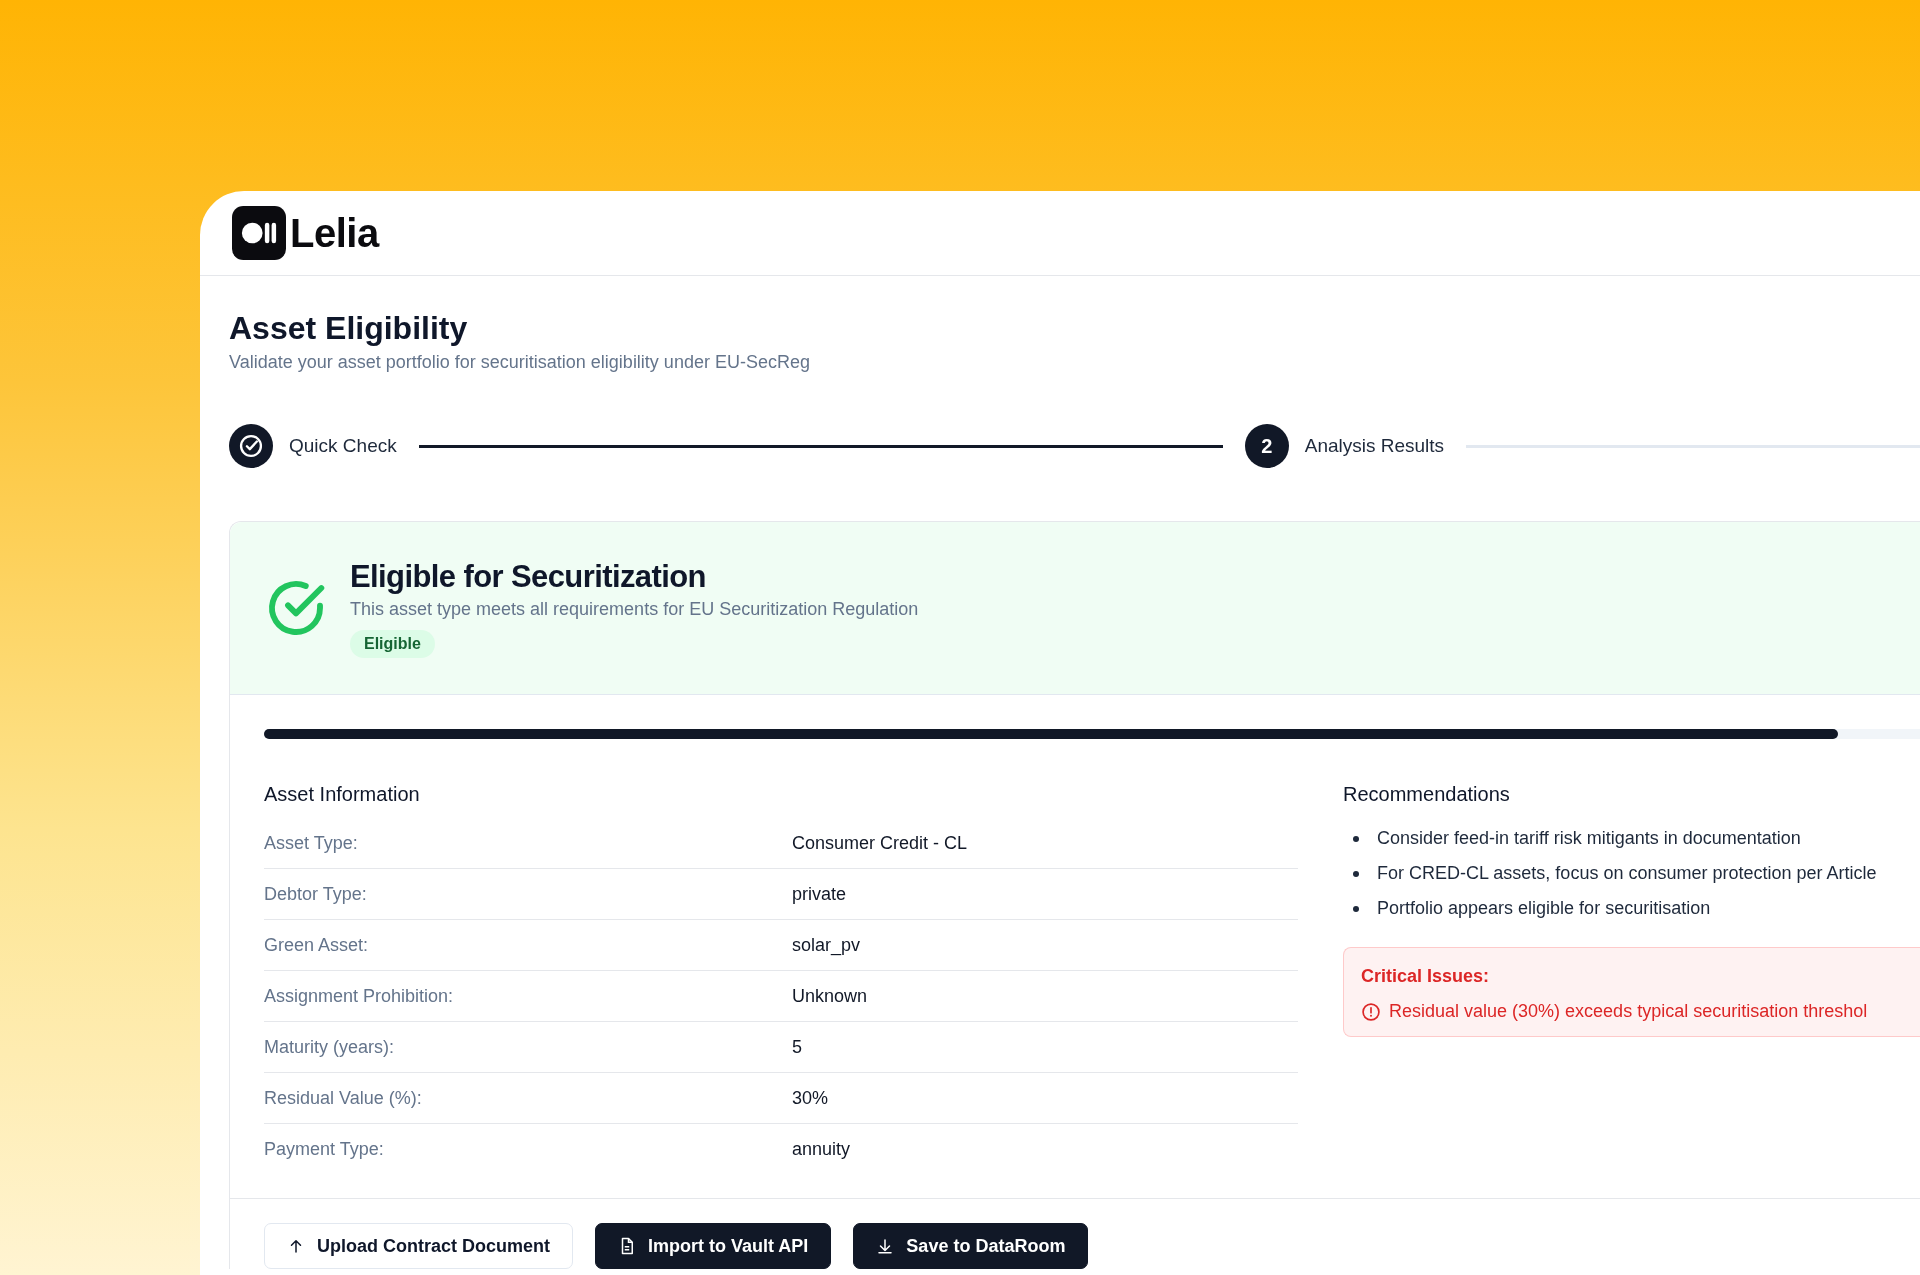 This screenshot has width=1920, height=1275. I want to click on alert-icon, so click(1371, 1011).